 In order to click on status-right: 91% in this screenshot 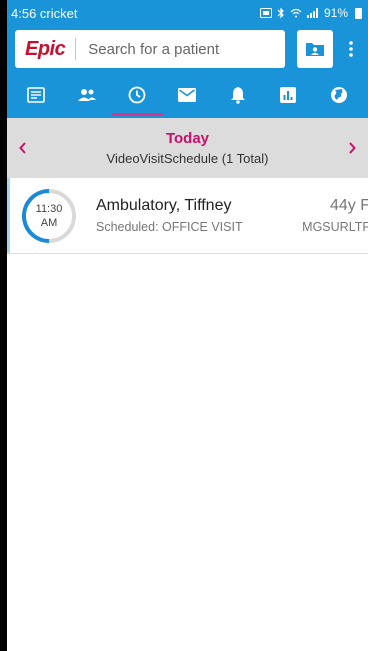, I will do `click(310, 13)`.